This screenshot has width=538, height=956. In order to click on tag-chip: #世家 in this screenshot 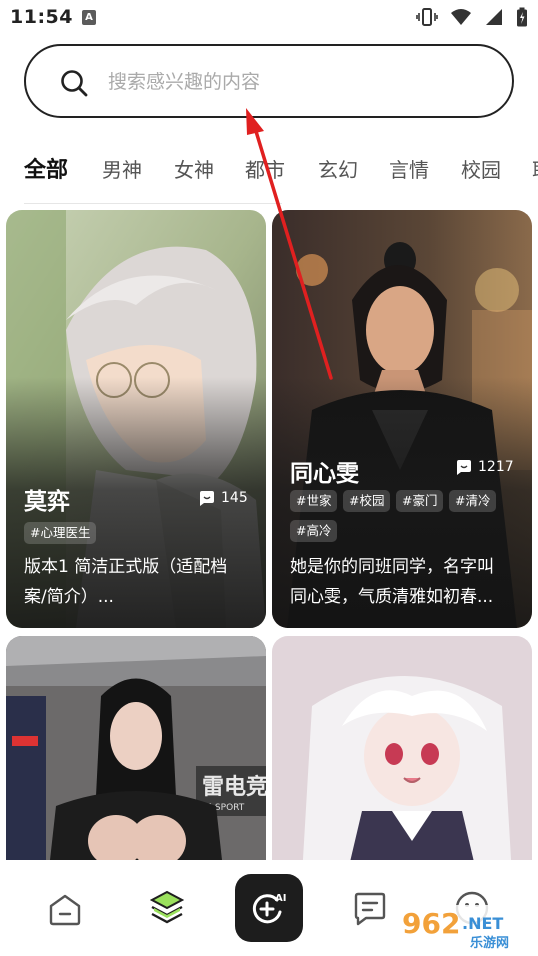, I will do `click(314, 501)`.